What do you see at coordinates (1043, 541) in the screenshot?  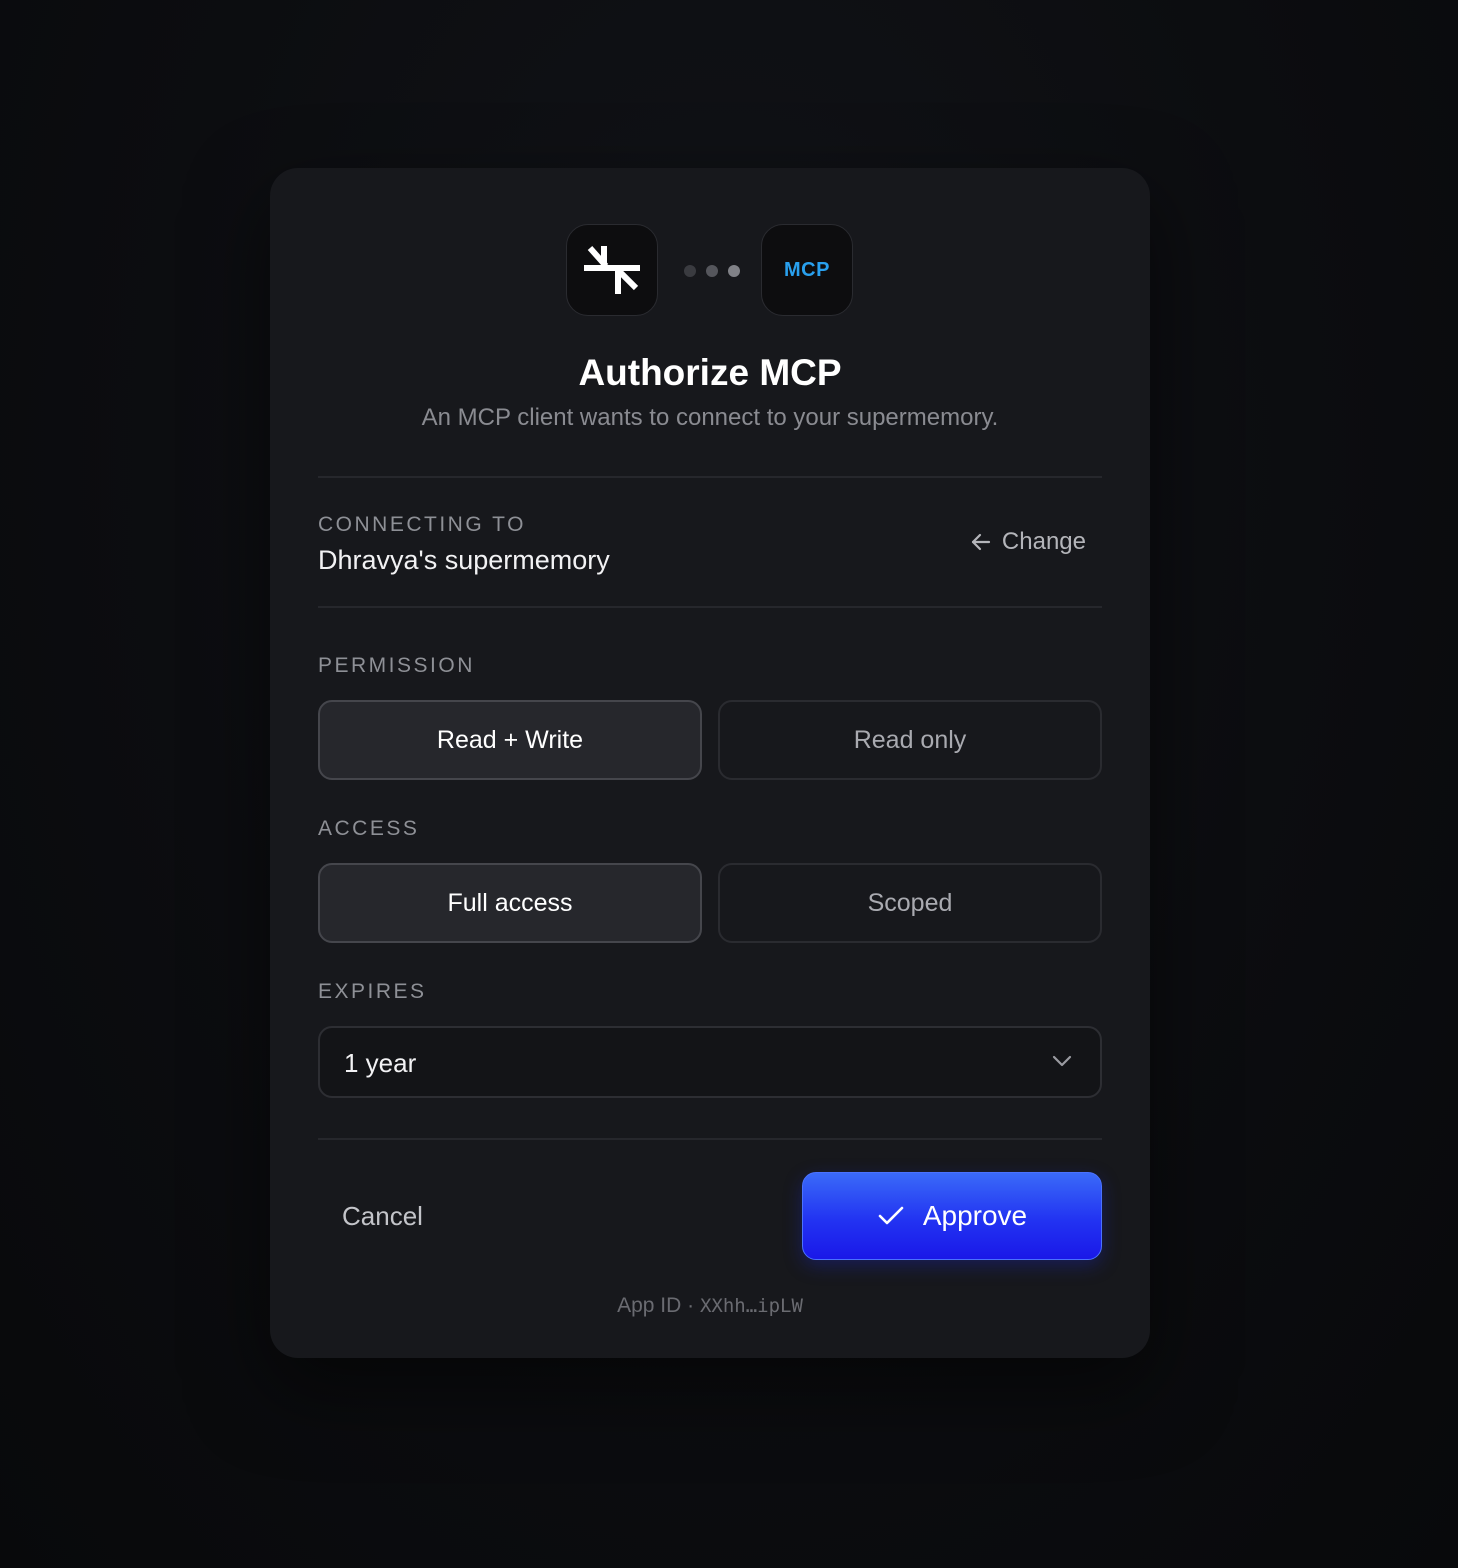 I see `change-label: Change` at bounding box center [1043, 541].